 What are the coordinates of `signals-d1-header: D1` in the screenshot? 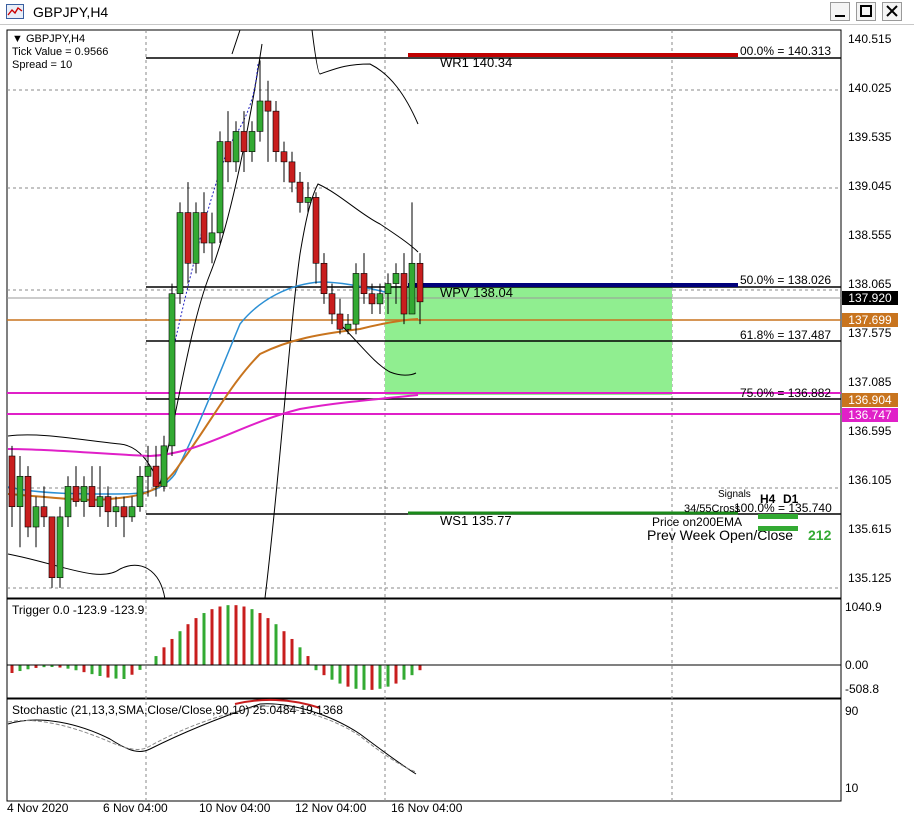 It's located at (791, 499).